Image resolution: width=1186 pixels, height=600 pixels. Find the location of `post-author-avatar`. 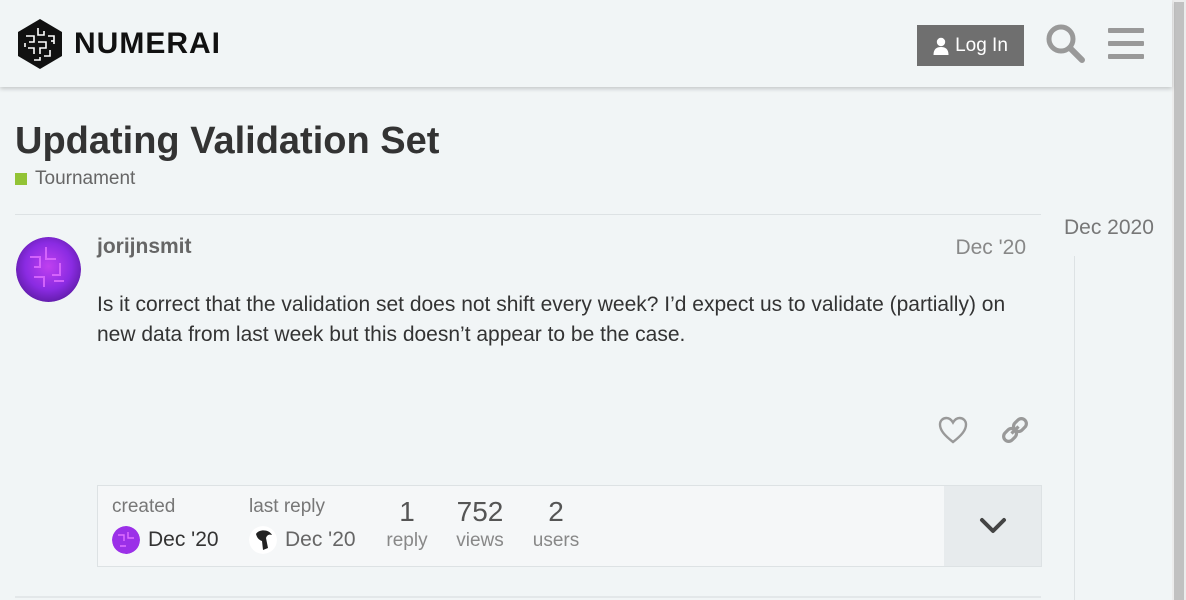

post-author-avatar is located at coordinates (48, 269).